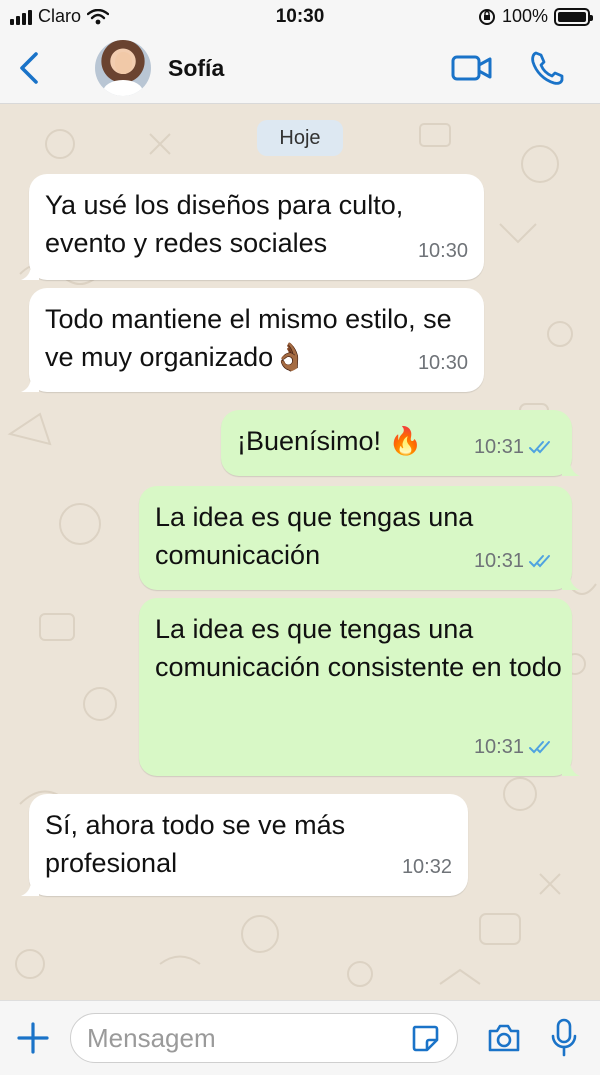 The width and height of the screenshot is (600, 1075). What do you see at coordinates (33, 1038) in the screenshot?
I see `plus-icon` at bounding box center [33, 1038].